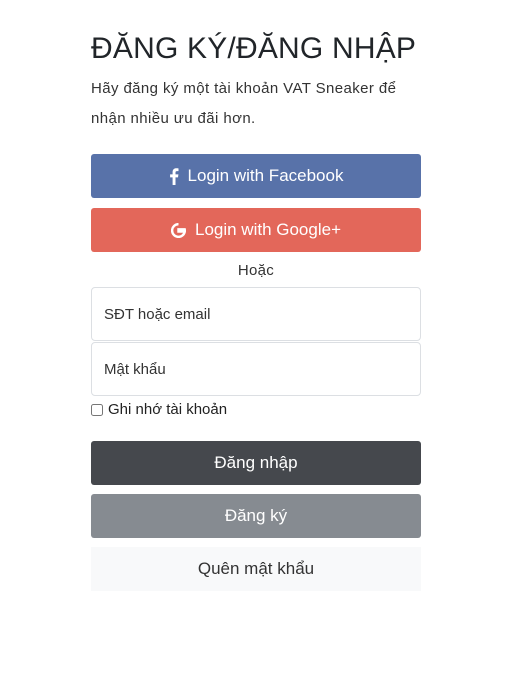 The width and height of the screenshot is (528, 676). I want to click on username-input, so click(256, 314).